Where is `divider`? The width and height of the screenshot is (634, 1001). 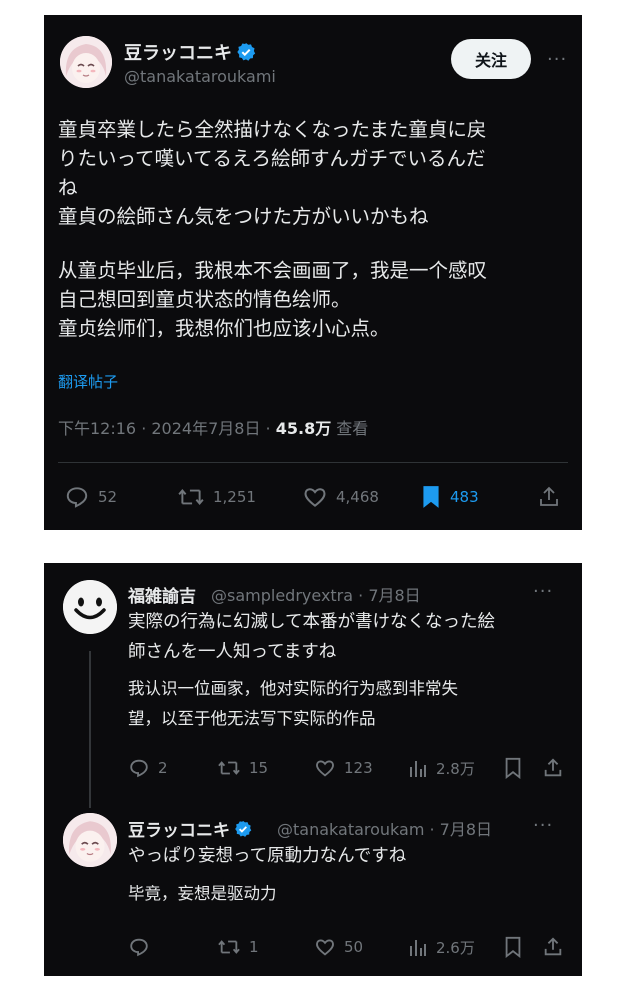 divider is located at coordinates (313, 462).